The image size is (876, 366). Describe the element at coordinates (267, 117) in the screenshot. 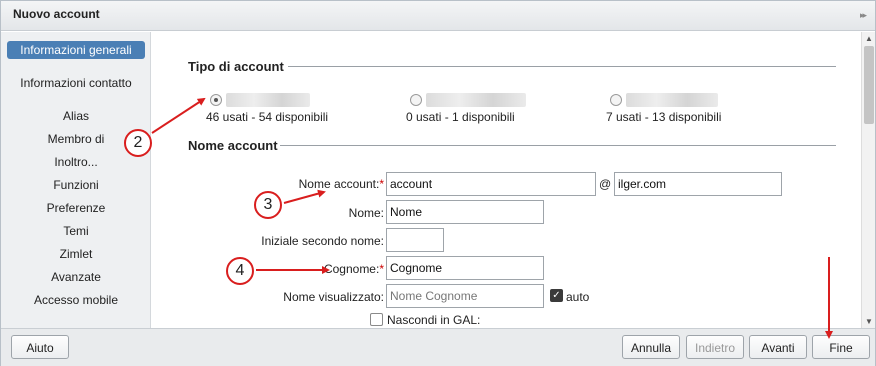

I see `account-type-usage-1: 46 usati - 54 disponibili` at that location.